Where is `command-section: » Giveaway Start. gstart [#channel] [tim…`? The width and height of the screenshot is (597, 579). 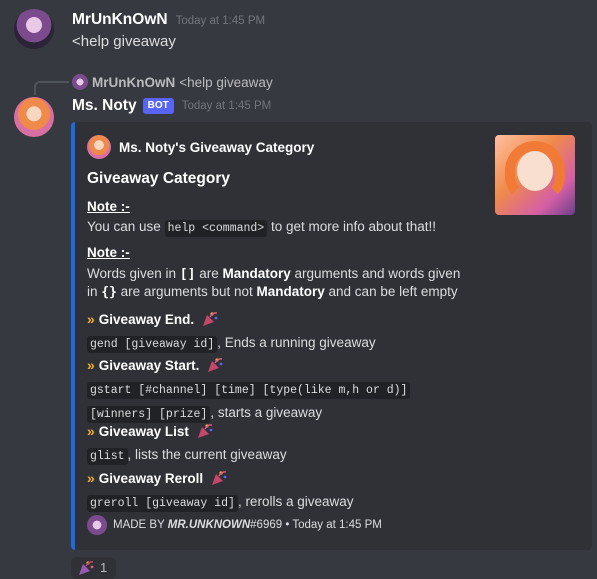 command-section: » Giveaway Start. gstart [#channel] [tim… is located at coordinates (249, 390).